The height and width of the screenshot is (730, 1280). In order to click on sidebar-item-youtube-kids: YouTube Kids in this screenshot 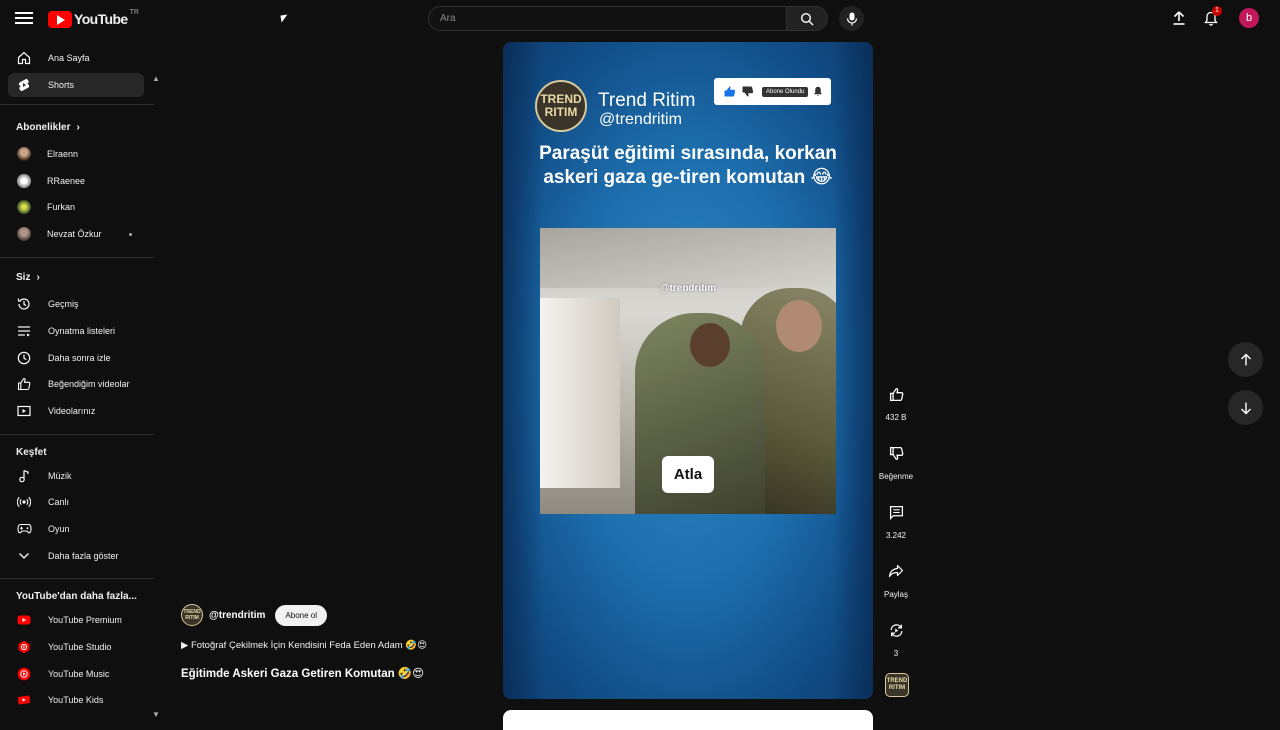, I will do `click(76, 700)`.